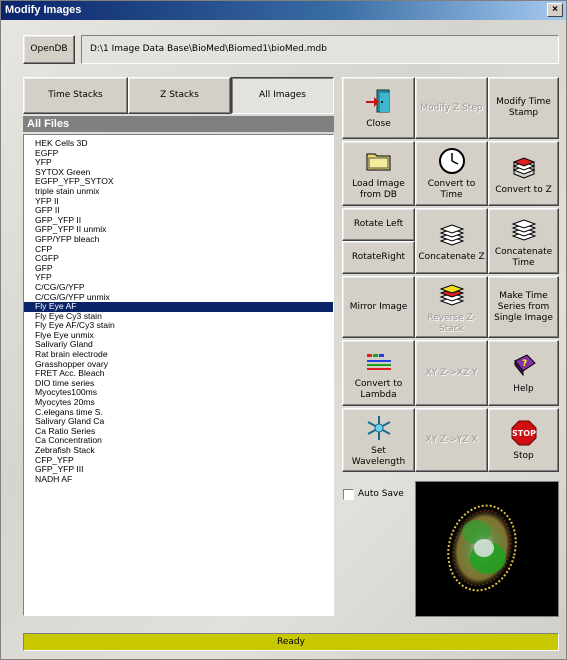 The image size is (567, 660). I want to click on convert-to-time-label: Convert to Time, so click(451, 189).